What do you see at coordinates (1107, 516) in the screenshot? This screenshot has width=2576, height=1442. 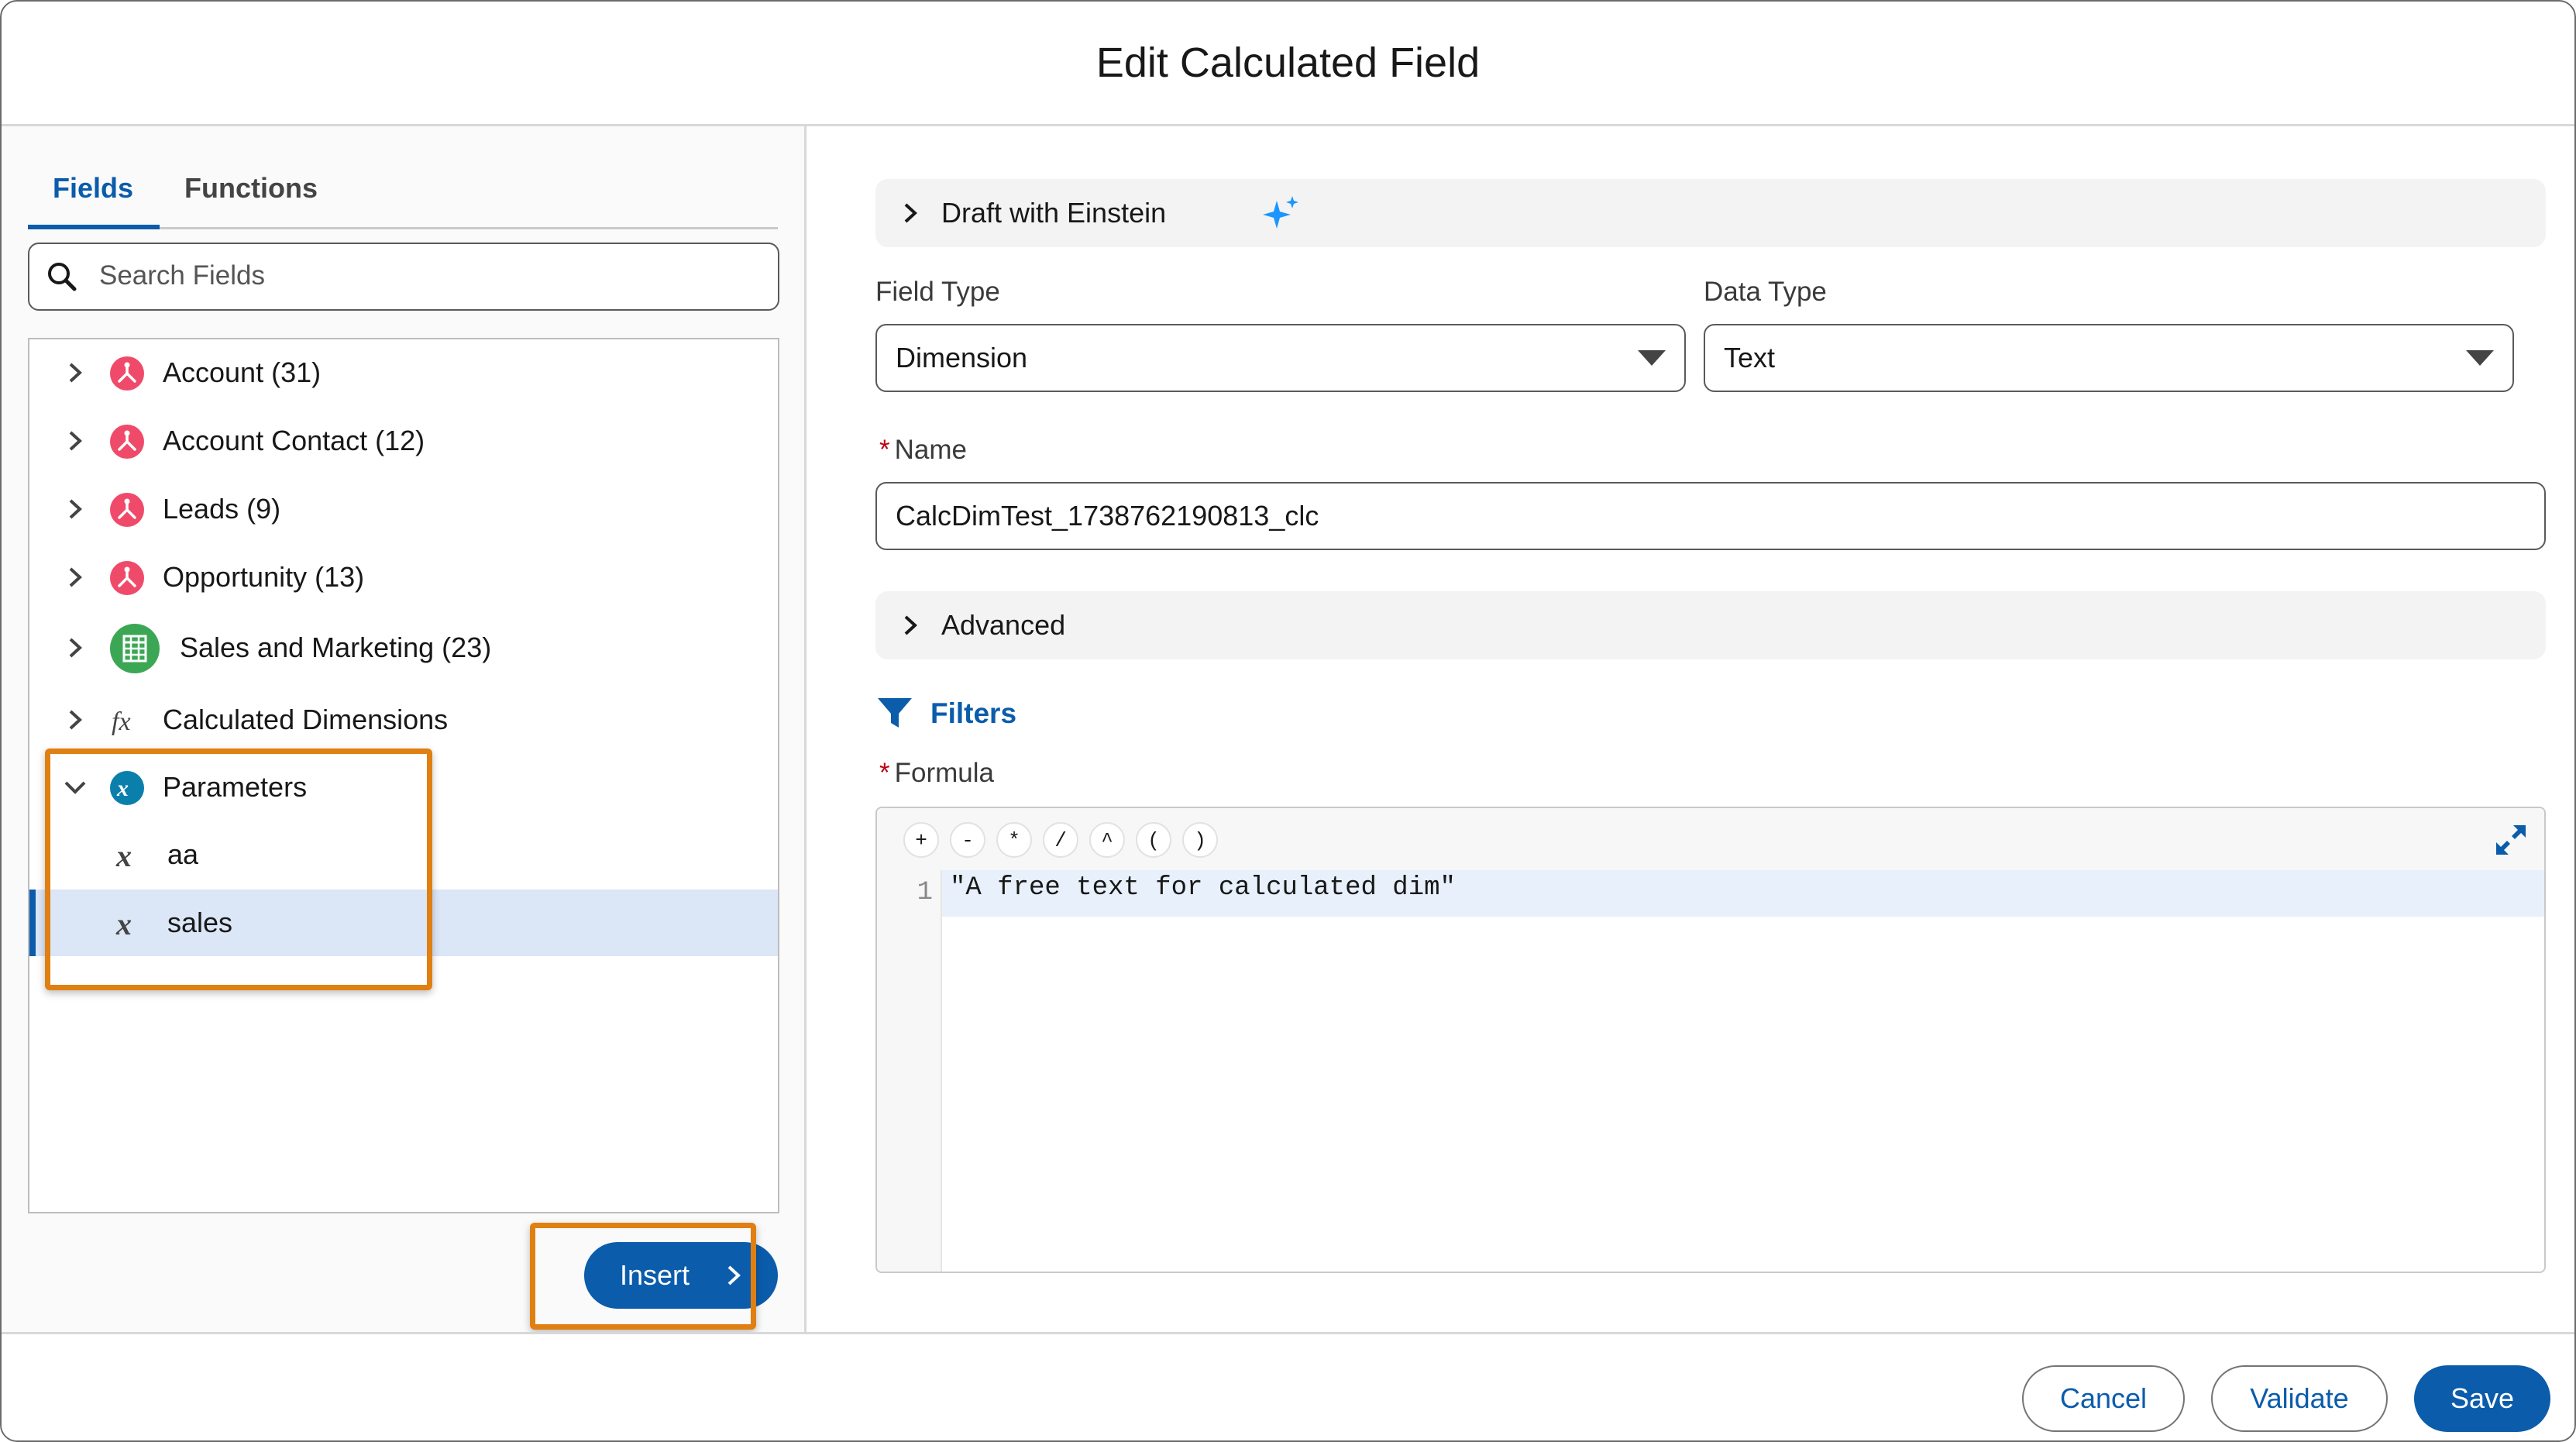 I see `name-value: CalcDimTest_1738762190813_clc` at bounding box center [1107, 516].